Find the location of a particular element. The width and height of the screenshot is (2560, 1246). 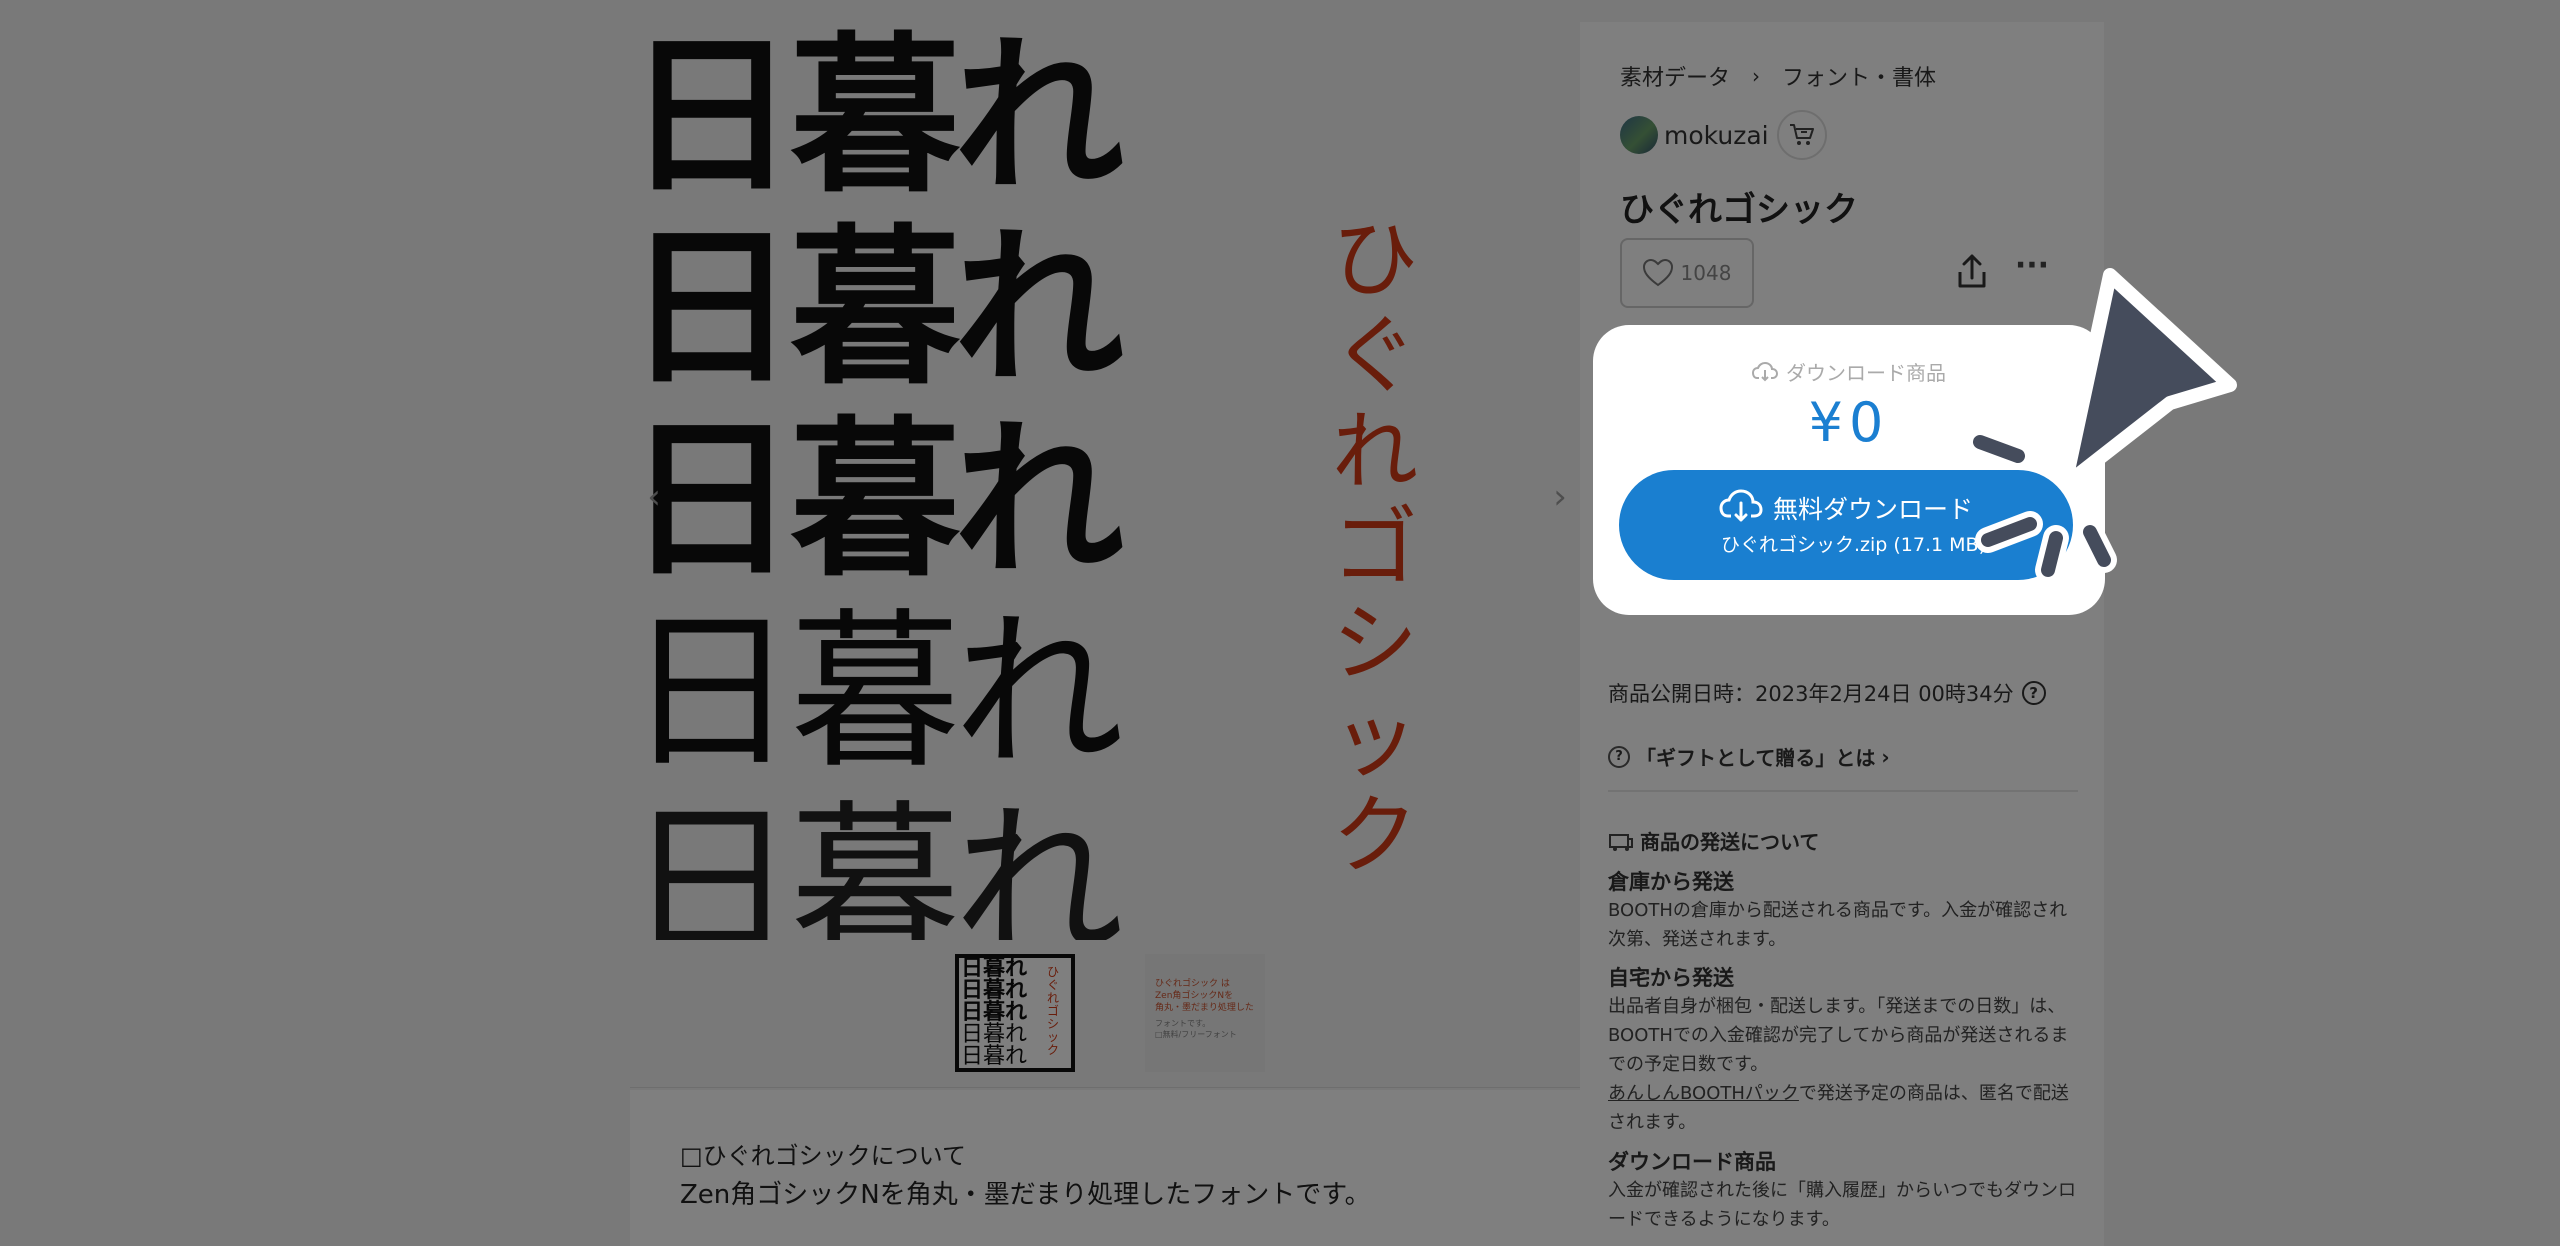

shop-cart-button is located at coordinates (1801, 135).